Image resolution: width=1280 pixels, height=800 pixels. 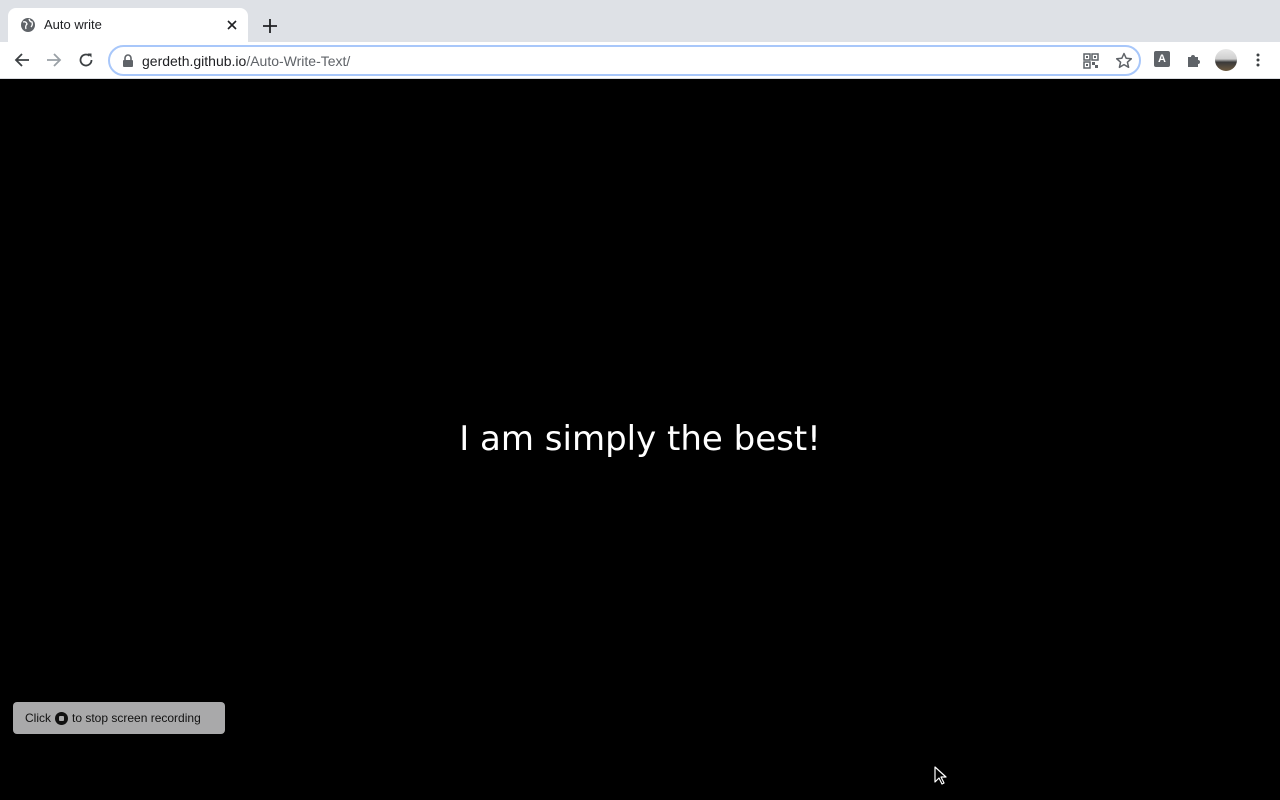 What do you see at coordinates (1162, 59) in the screenshot?
I see `extension-a-icon: A` at bounding box center [1162, 59].